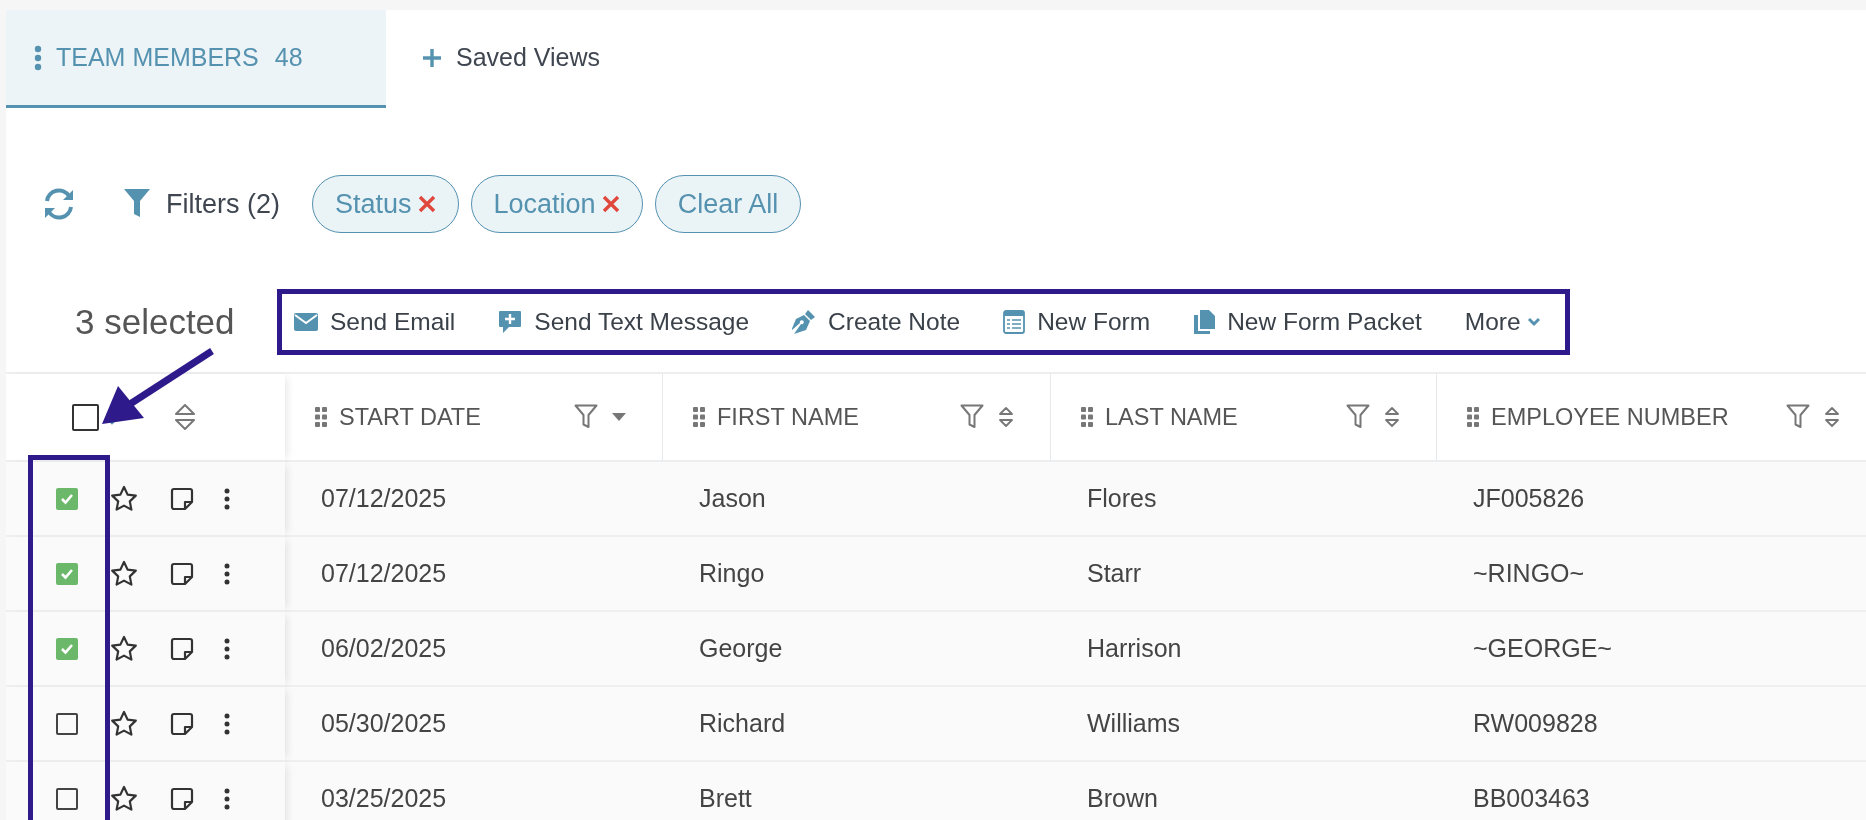 This screenshot has width=1866, height=820. What do you see at coordinates (202, 204) in the screenshot?
I see `filters-button: Filters (2)` at bounding box center [202, 204].